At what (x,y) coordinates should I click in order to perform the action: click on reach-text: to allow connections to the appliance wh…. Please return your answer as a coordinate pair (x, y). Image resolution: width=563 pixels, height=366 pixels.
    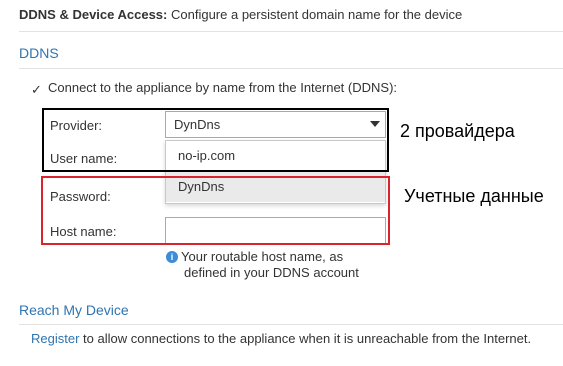
    Looking at the image, I should click on (305, 338).